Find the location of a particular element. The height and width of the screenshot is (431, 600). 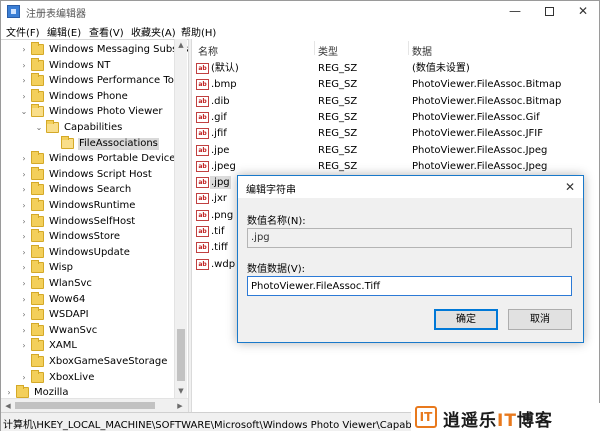

minimize-button: — is located at coordinates (515, 11).